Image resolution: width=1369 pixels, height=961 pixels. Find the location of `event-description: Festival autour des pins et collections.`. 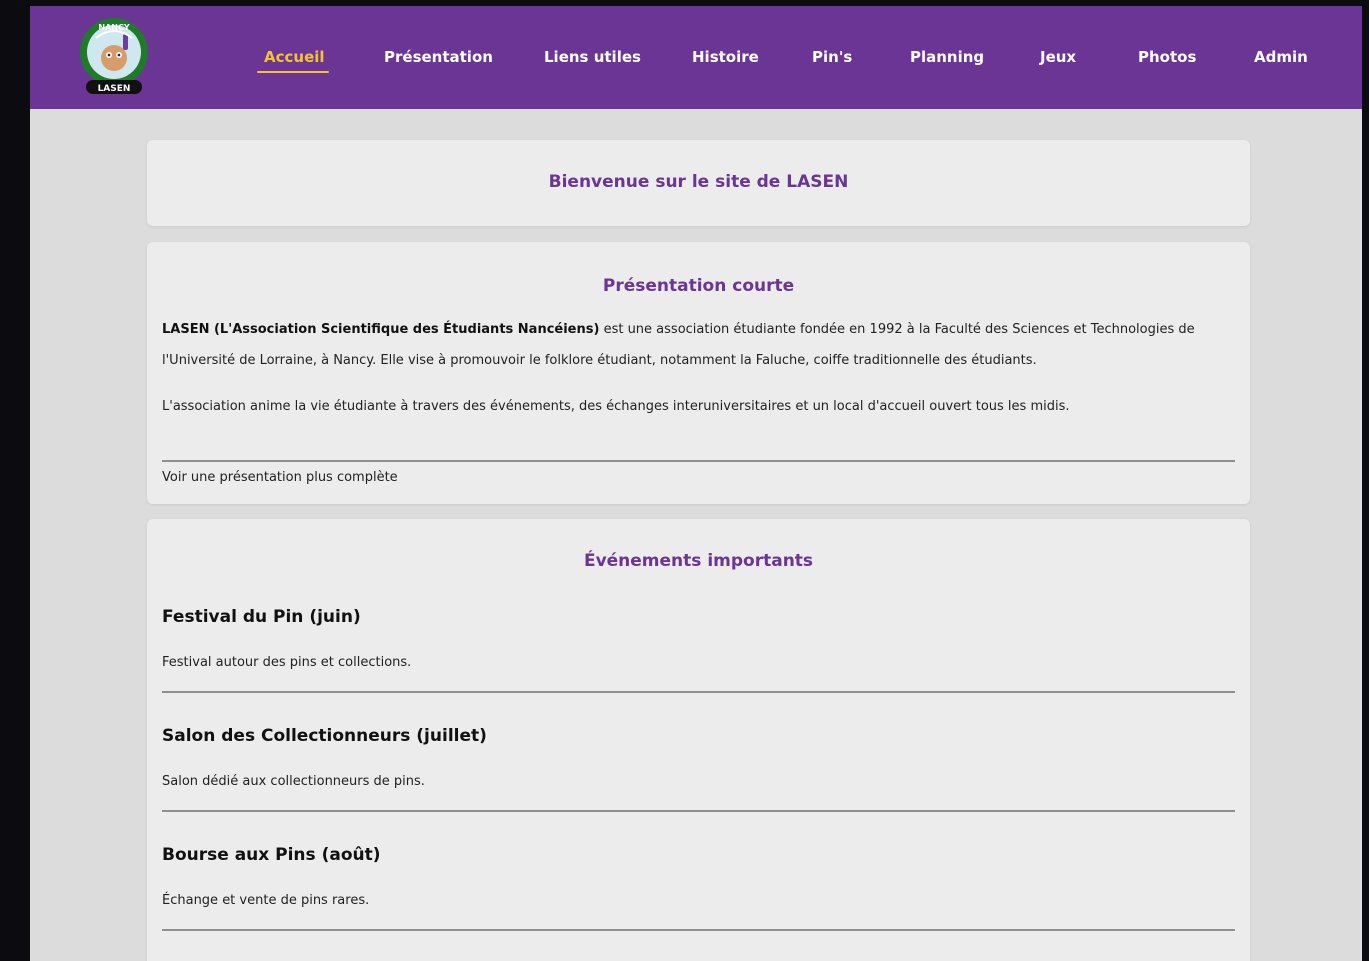

event-description: Festival autour des pins et collections. is located at coordinates (287, 662).